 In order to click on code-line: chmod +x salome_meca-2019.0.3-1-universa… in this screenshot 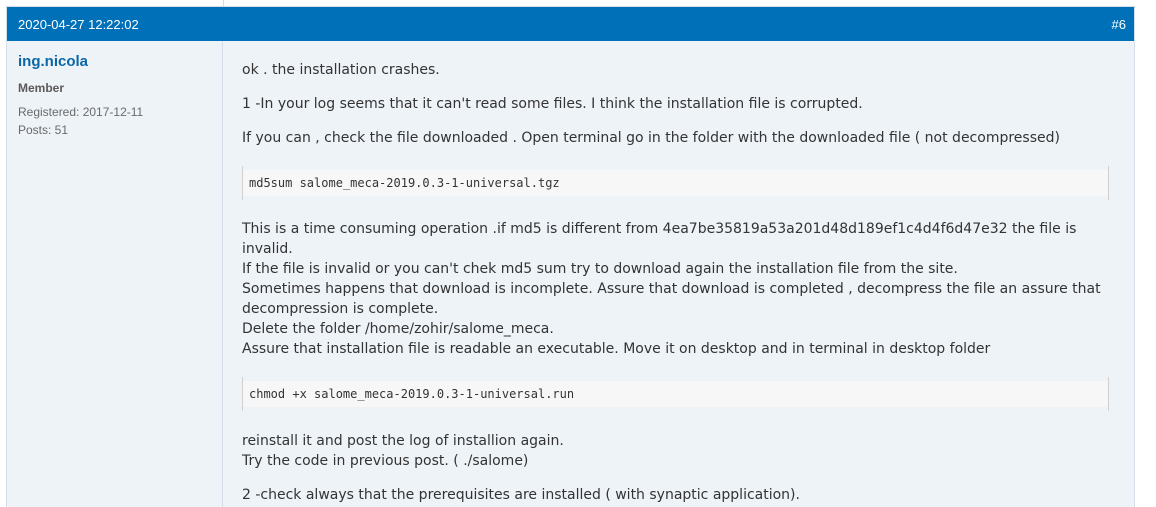, I will do `click(411, 394)`.